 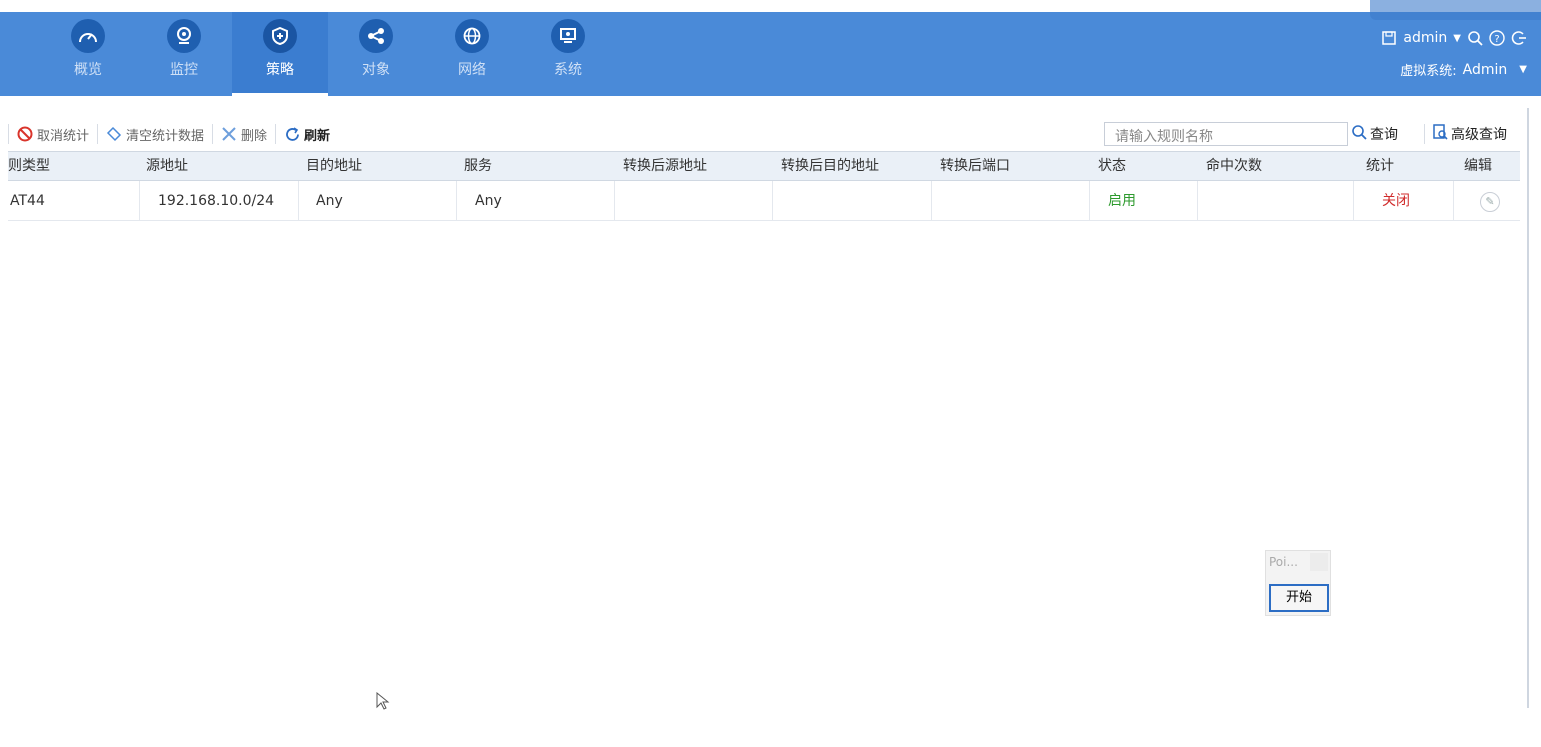 I want to click on clear-stats-button: 清空统计数据, so click(x=154, y=134).